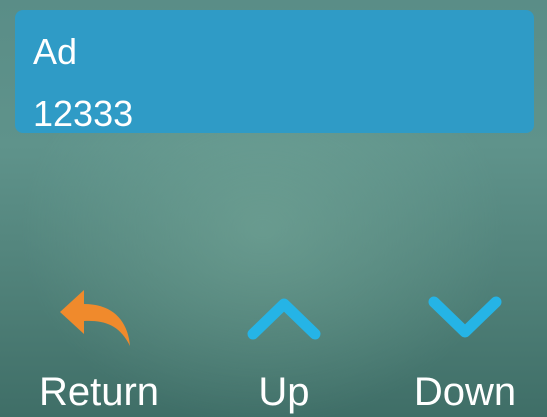  What do you see at coordinates (99, 349) in the screenshot?
I see `return-button: Return` at bounding box center [99, 349].